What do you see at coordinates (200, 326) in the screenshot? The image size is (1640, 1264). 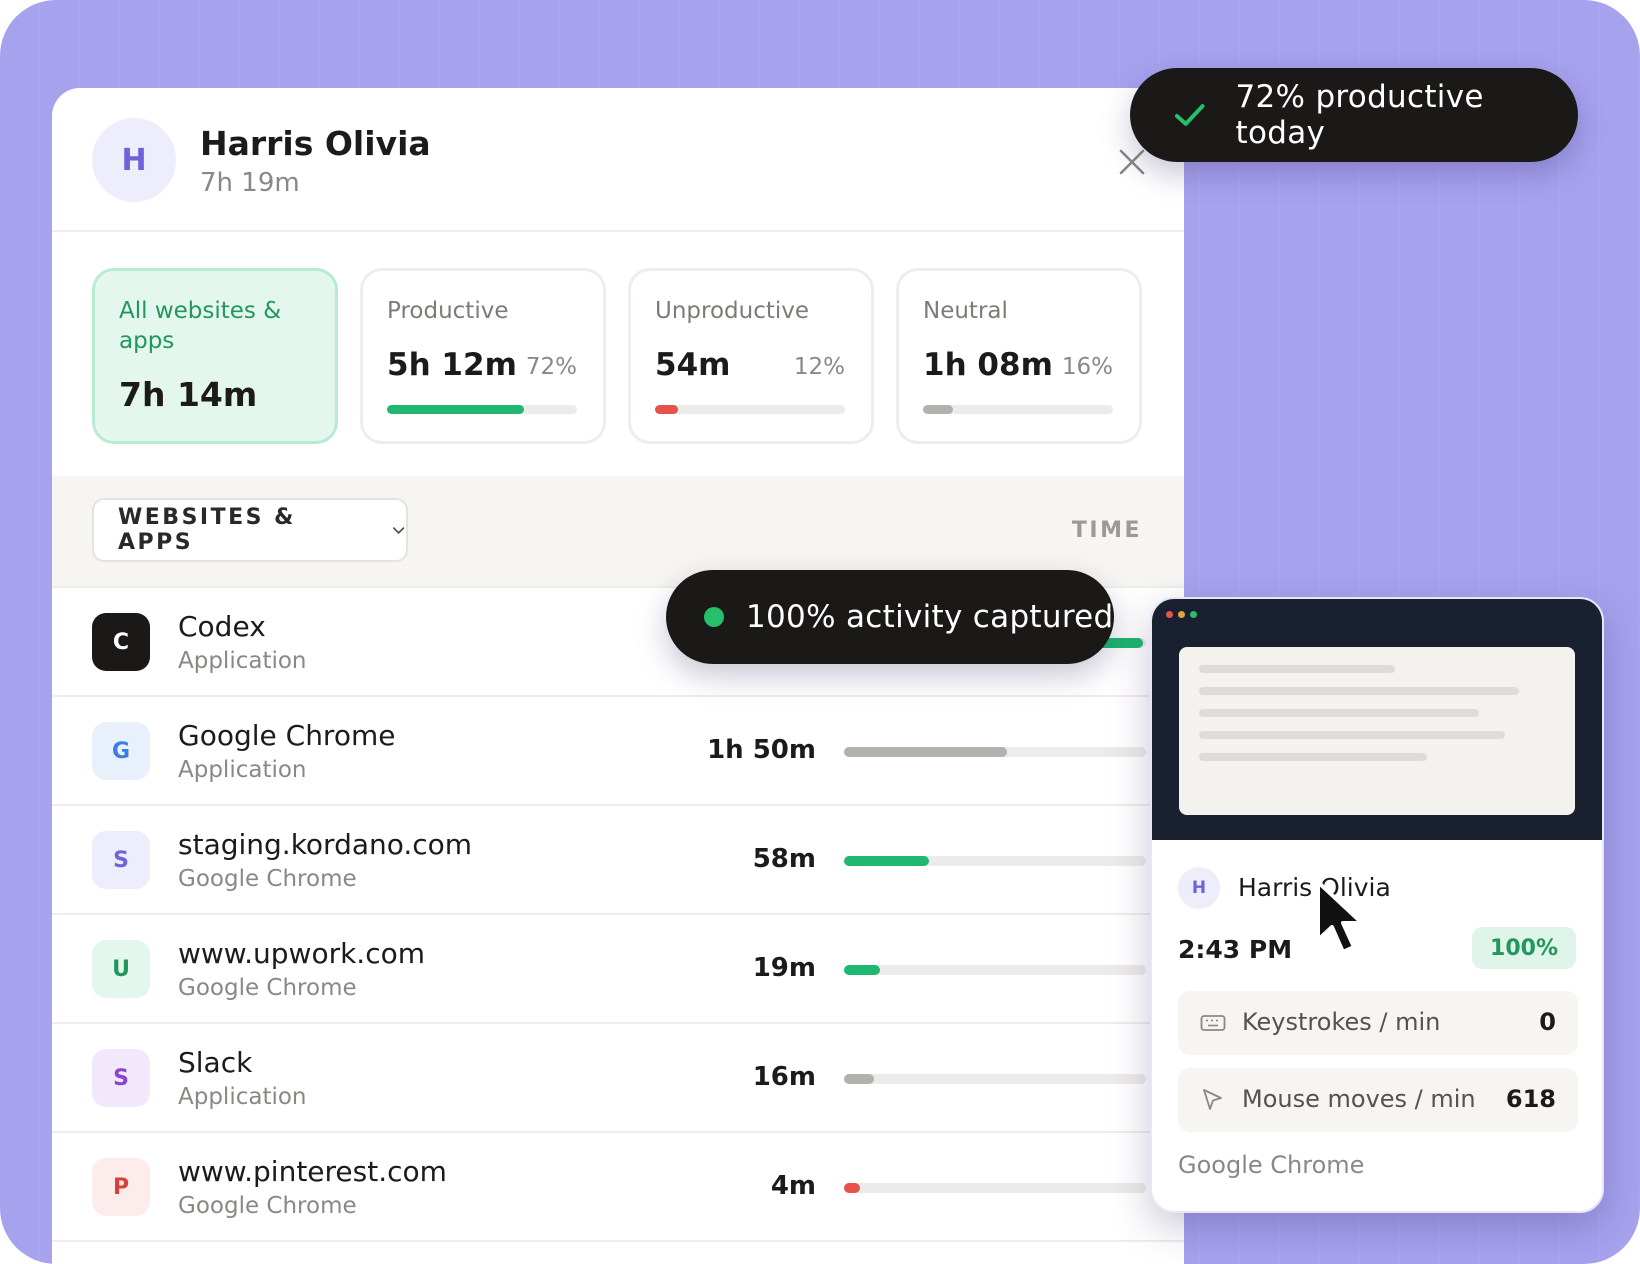 I see `card-label: All websites & apps` at bounding box center [200, 326].